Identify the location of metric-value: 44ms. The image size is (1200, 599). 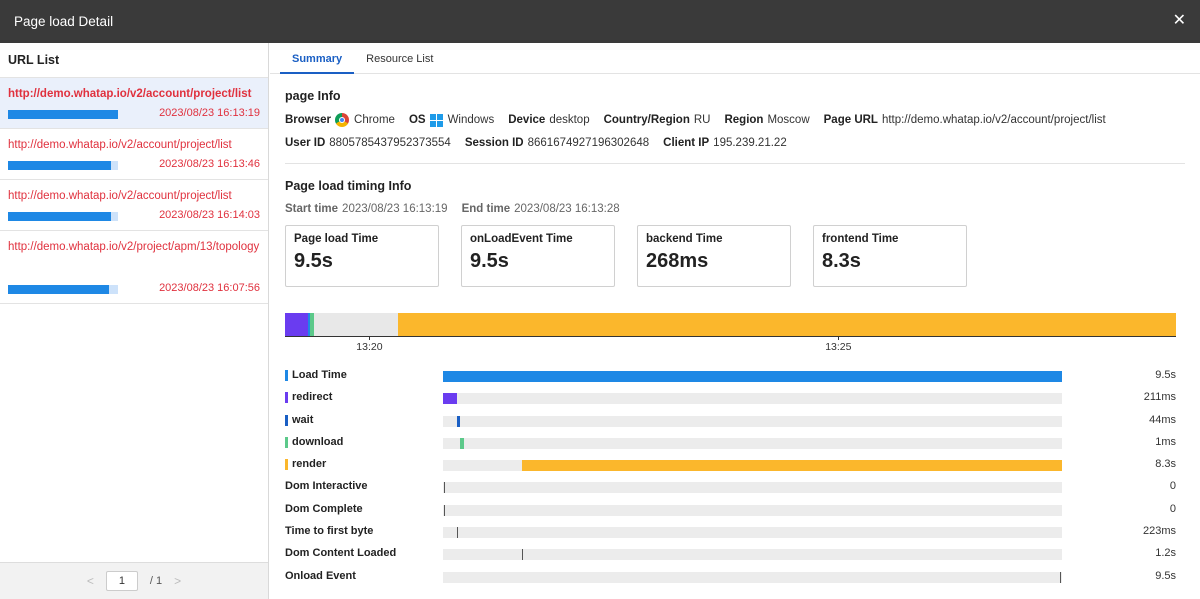
(1162, 419).